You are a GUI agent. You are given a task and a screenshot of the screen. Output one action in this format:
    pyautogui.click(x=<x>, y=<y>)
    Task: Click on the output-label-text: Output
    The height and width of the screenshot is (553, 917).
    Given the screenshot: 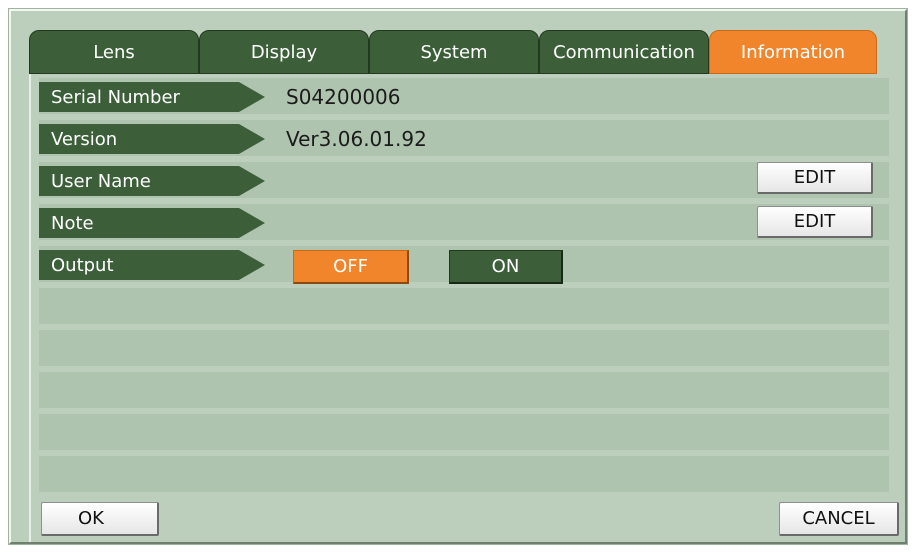 What is the action you would take?
    pyautogui.click(x=82, y=265)
    